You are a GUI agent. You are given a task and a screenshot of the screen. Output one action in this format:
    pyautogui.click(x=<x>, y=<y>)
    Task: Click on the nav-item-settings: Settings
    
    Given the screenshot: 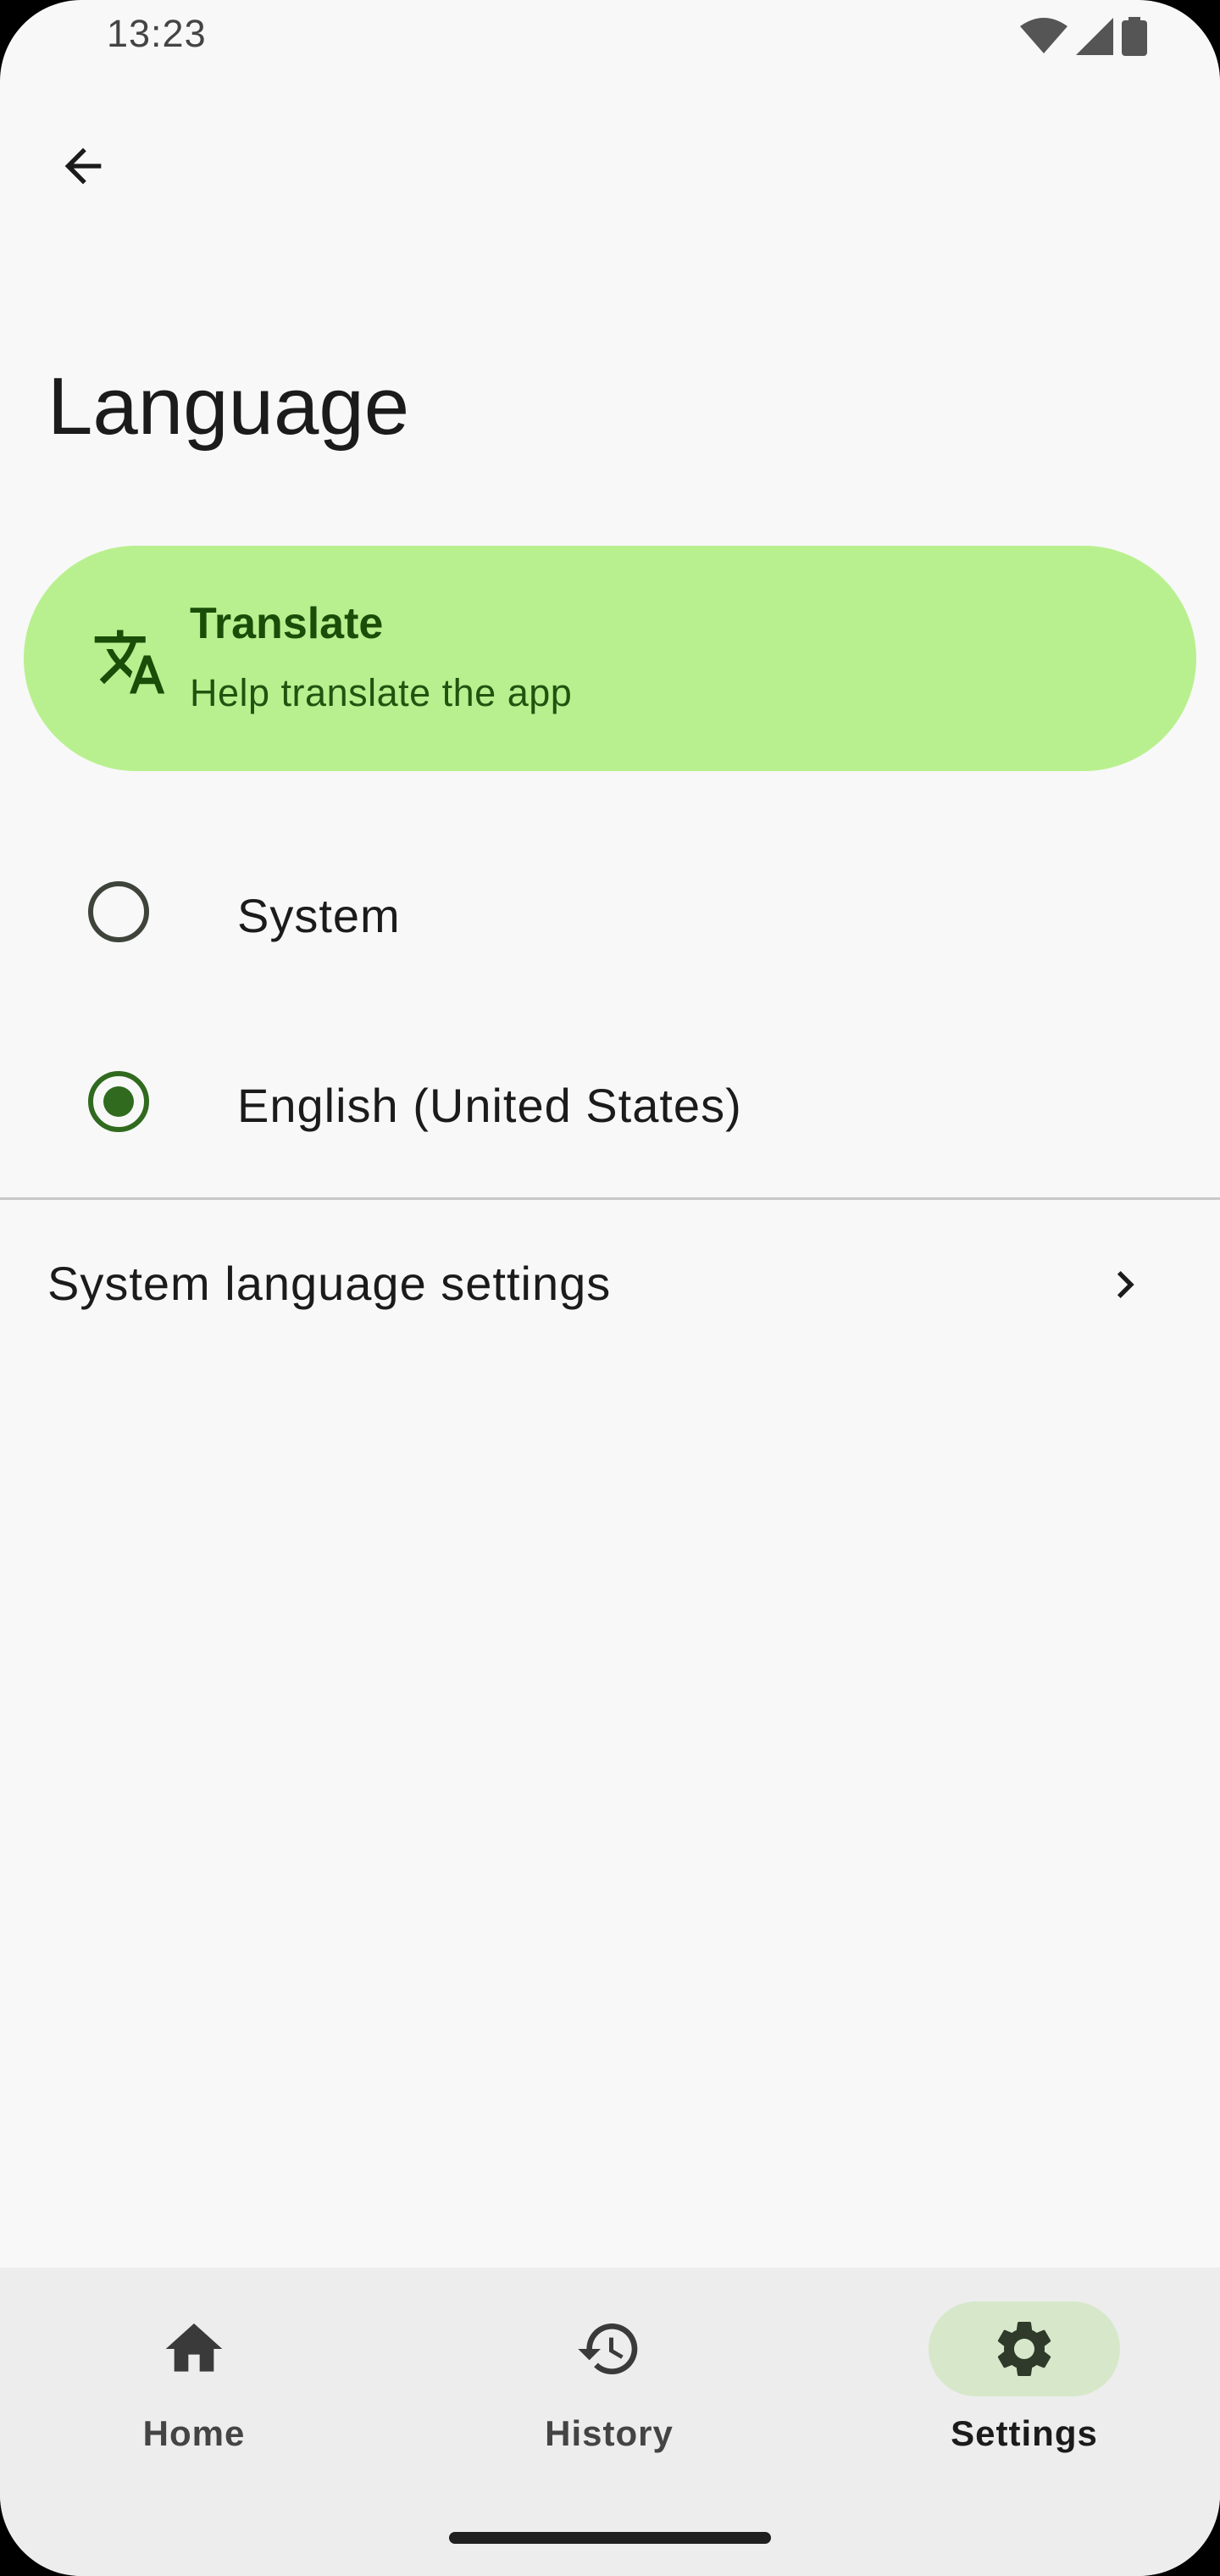 What is the action you would take?
    pyautogui.click(x=1013, y=2386)
    